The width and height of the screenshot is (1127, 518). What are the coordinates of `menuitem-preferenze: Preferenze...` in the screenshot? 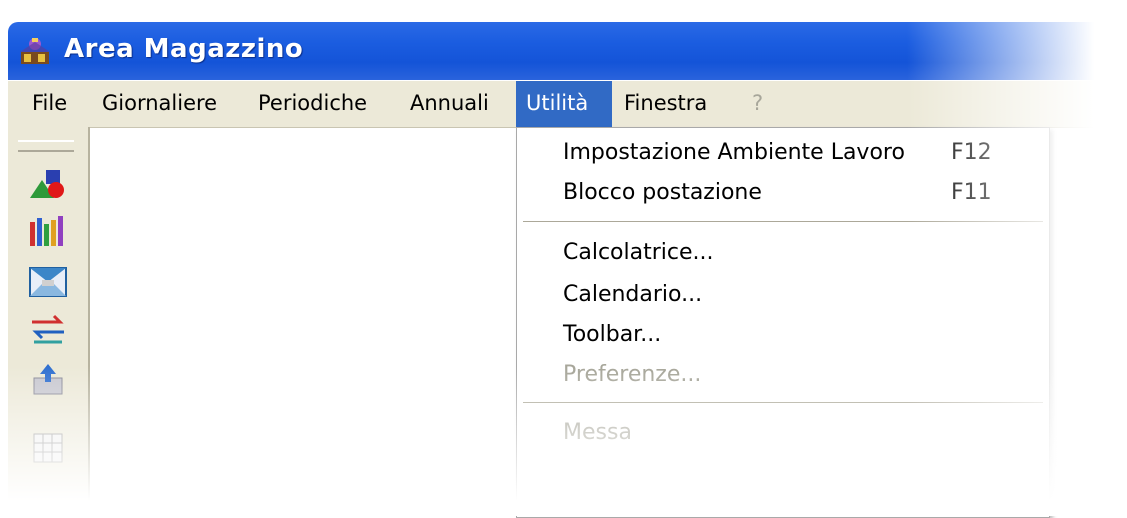 It's located at (632, 374).